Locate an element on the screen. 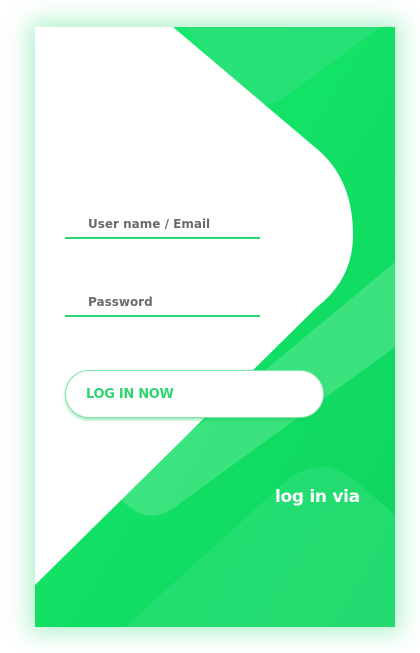 The width and height of the screenshot is (420, 653). login-via-label: log in via is located at coordinates (317, 497).